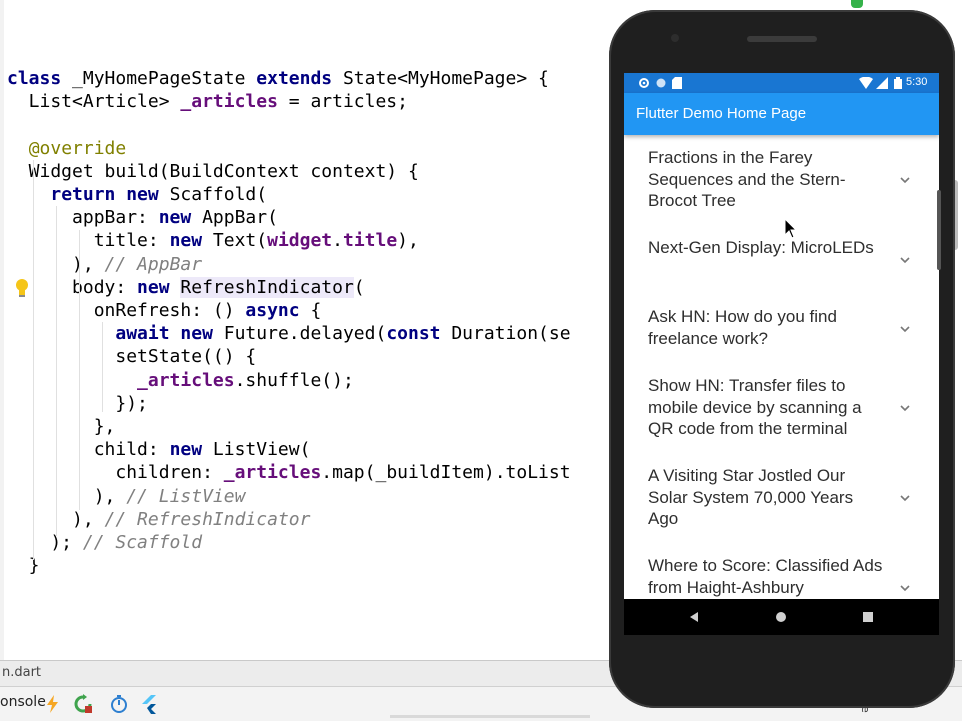 Image resolution: width=962 pixels, height=721 pixels. Describe the element at coordinates (153, 264) in the screenshot. I see `code-token: // AppBar` at that location.